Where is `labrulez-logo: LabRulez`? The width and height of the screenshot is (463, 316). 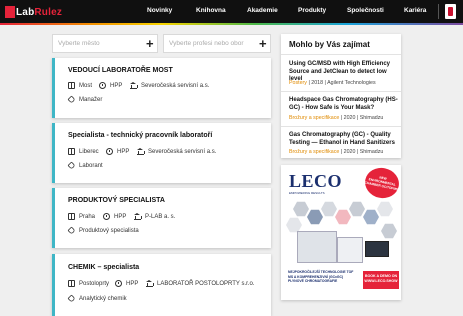 labrulez-logo: LabRulez is located at coordinates (33, 12).